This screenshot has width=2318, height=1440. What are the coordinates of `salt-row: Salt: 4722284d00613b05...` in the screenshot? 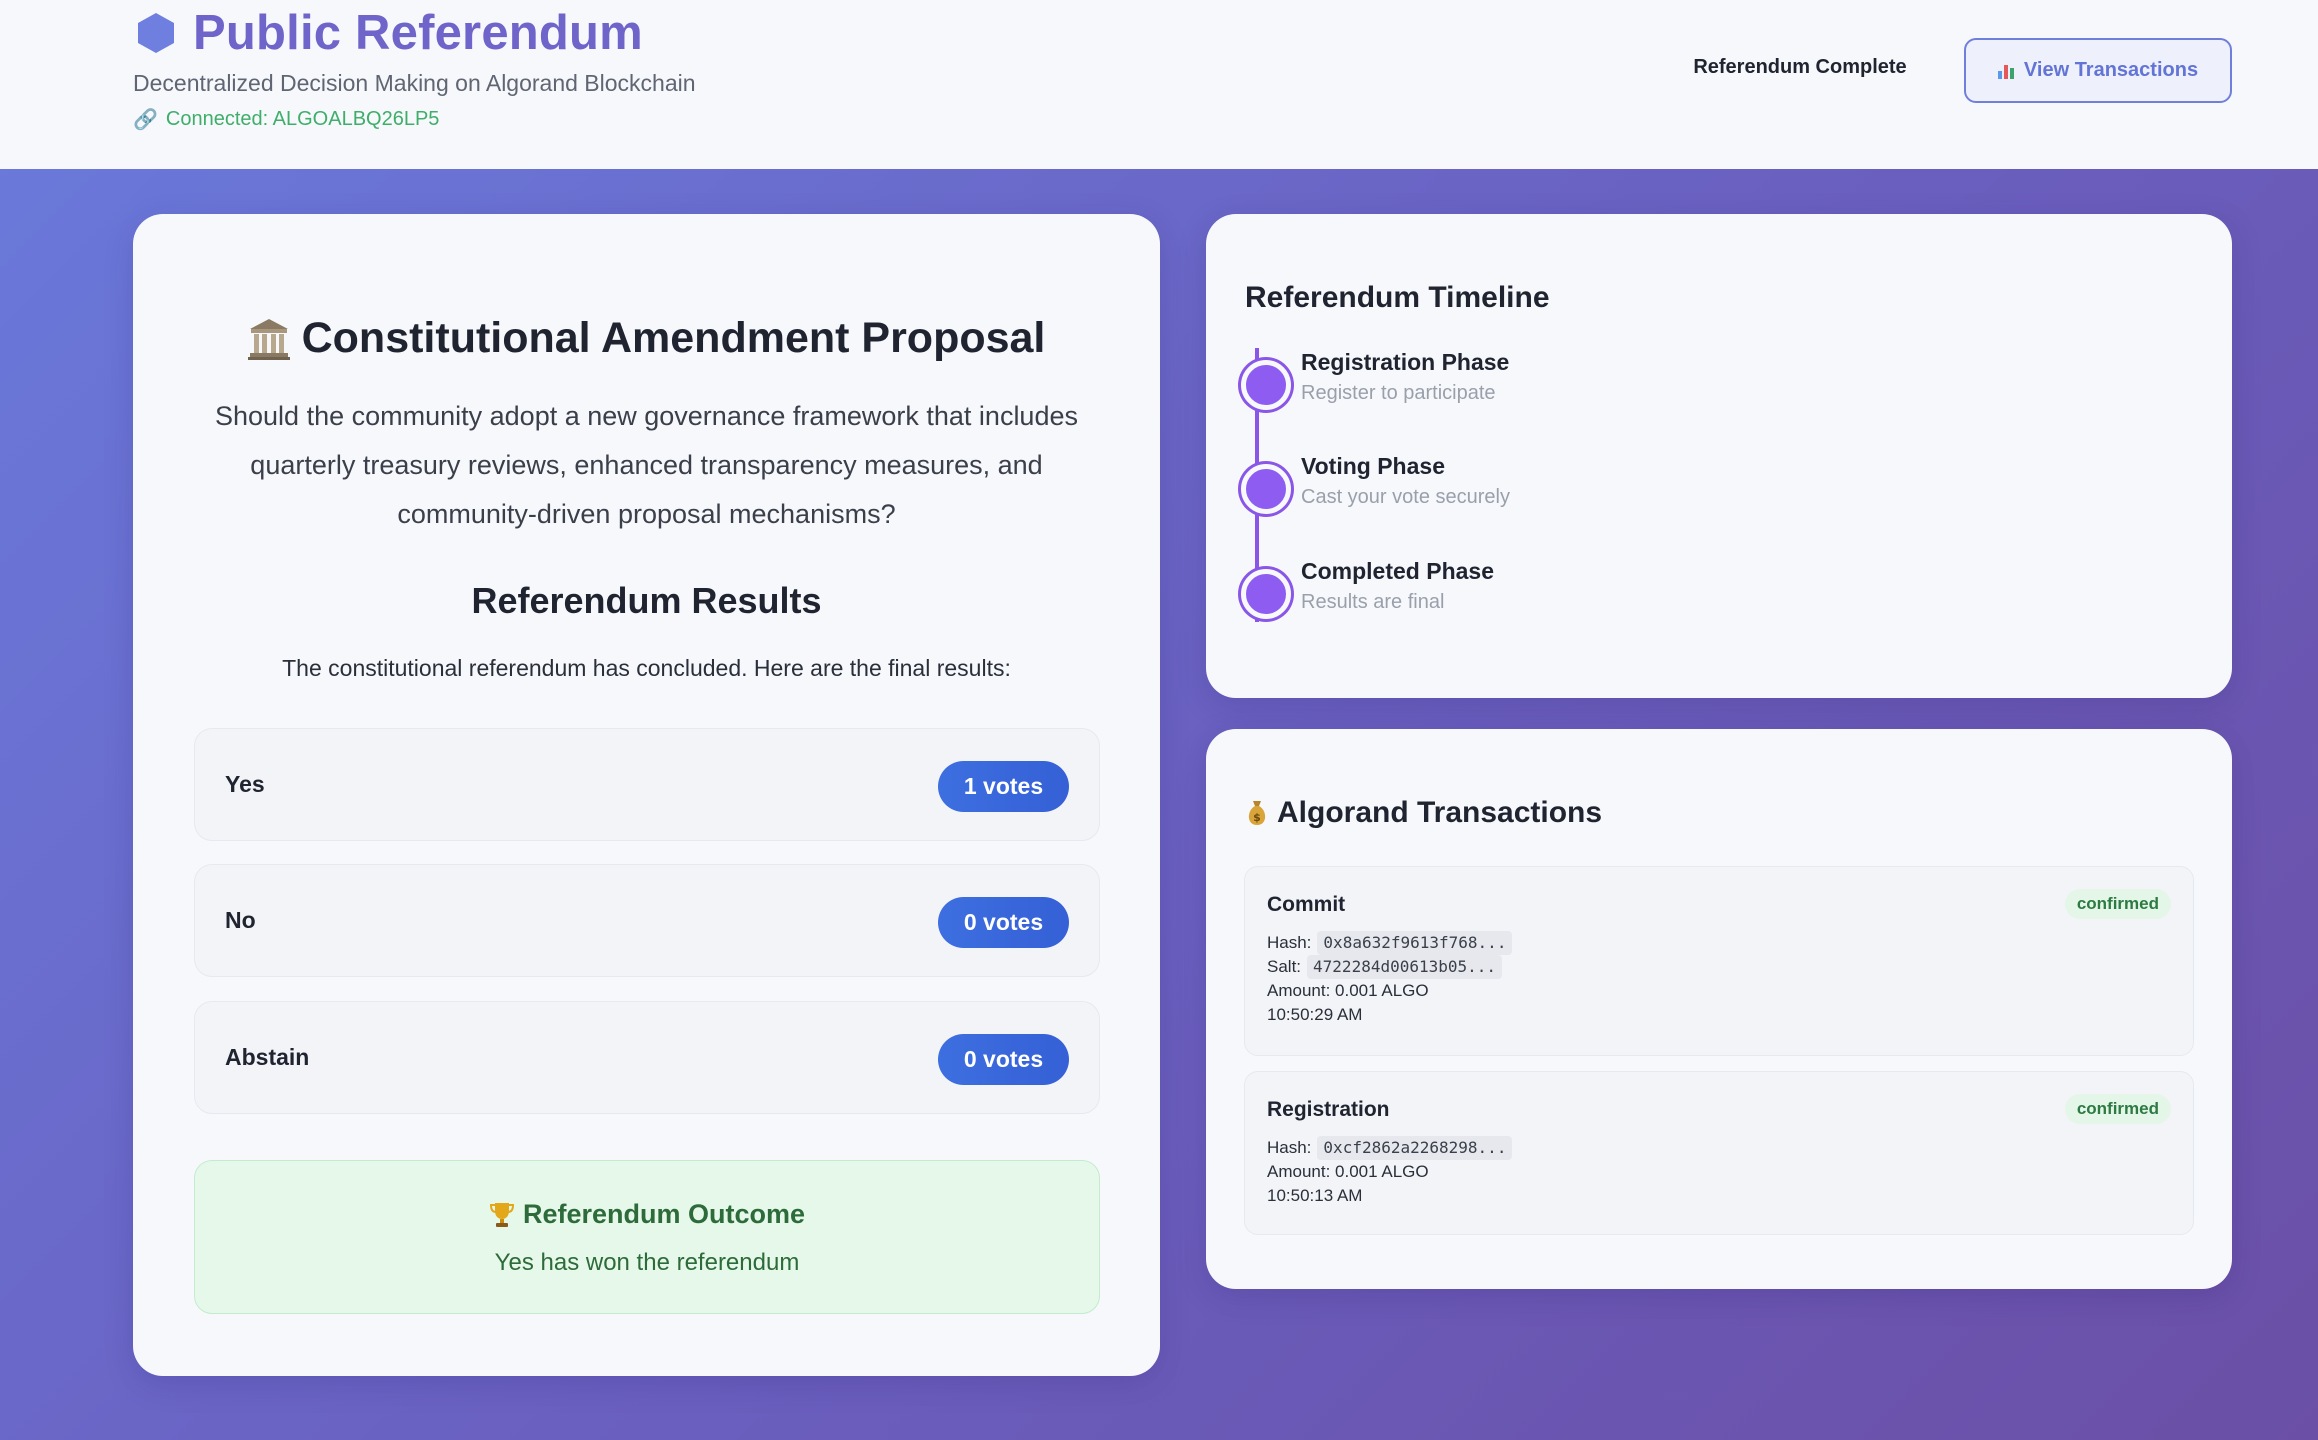 It's located at (1389, 967).